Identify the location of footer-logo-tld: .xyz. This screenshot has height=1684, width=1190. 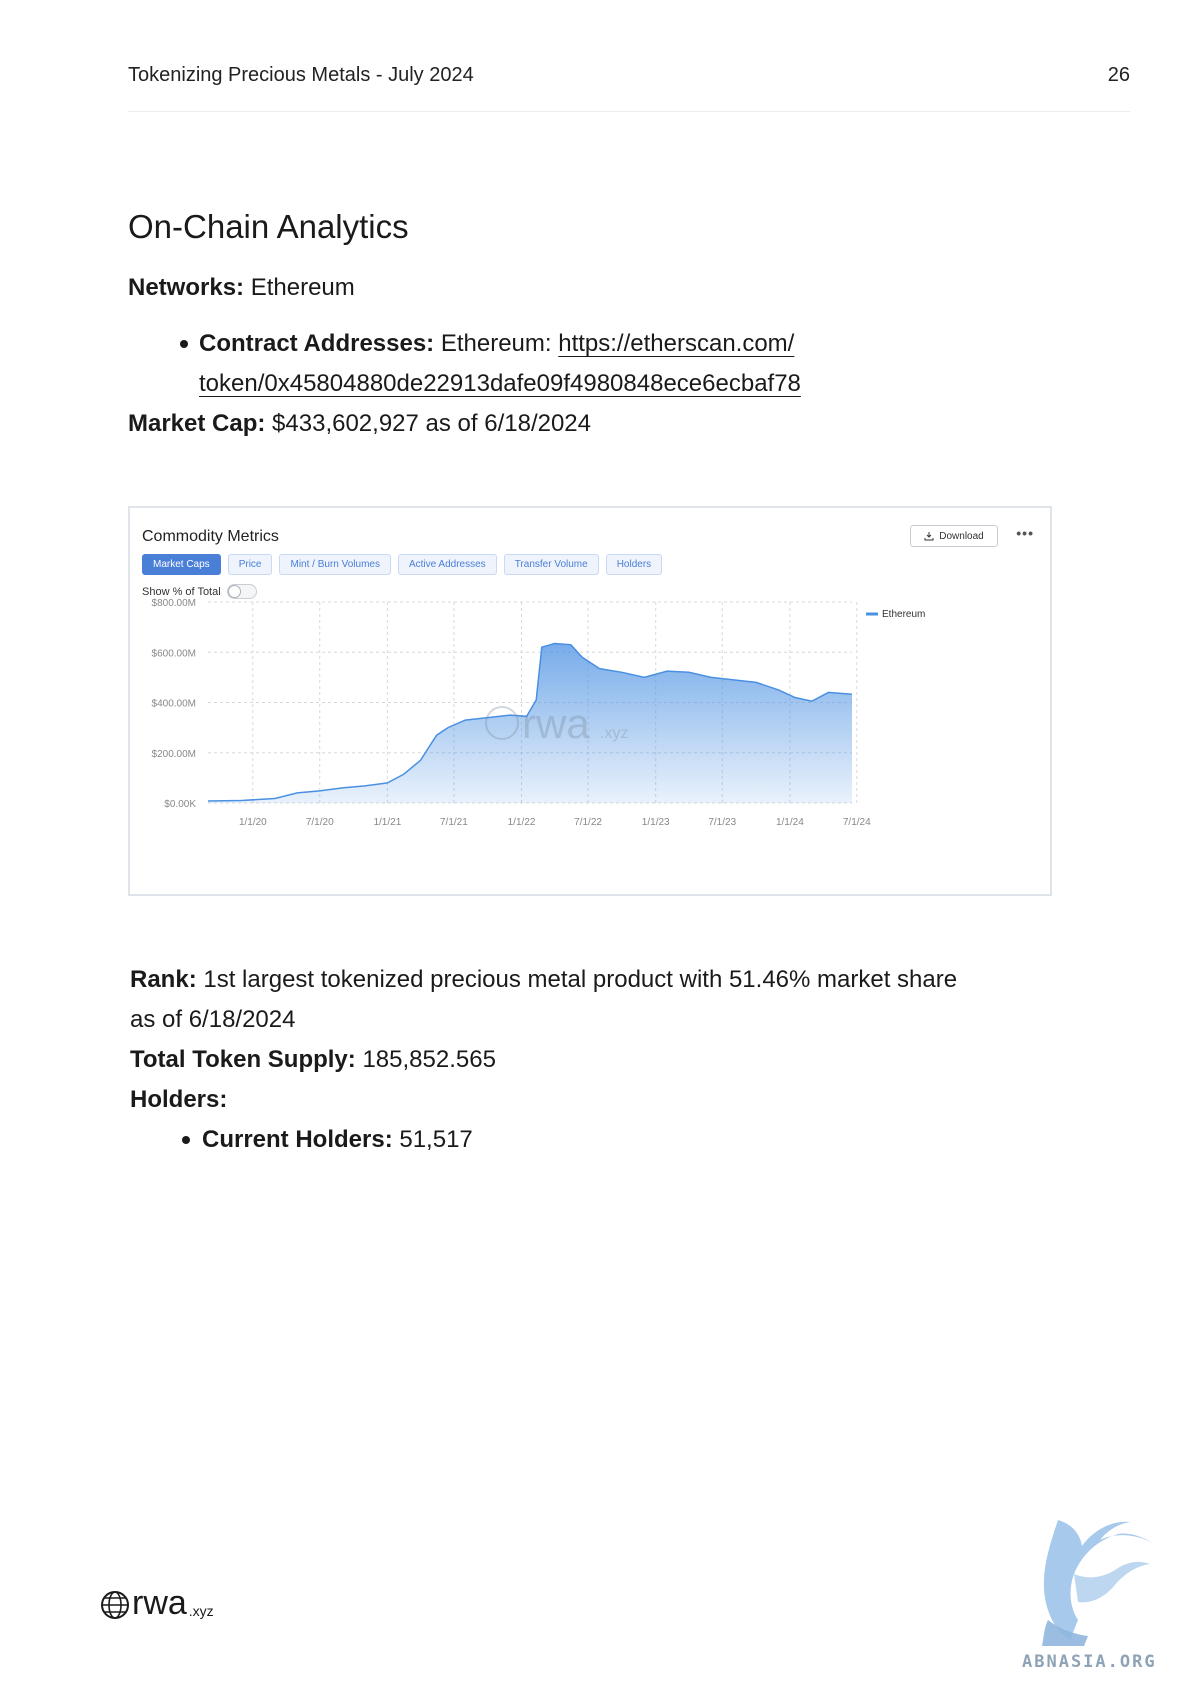
(201, 1611).